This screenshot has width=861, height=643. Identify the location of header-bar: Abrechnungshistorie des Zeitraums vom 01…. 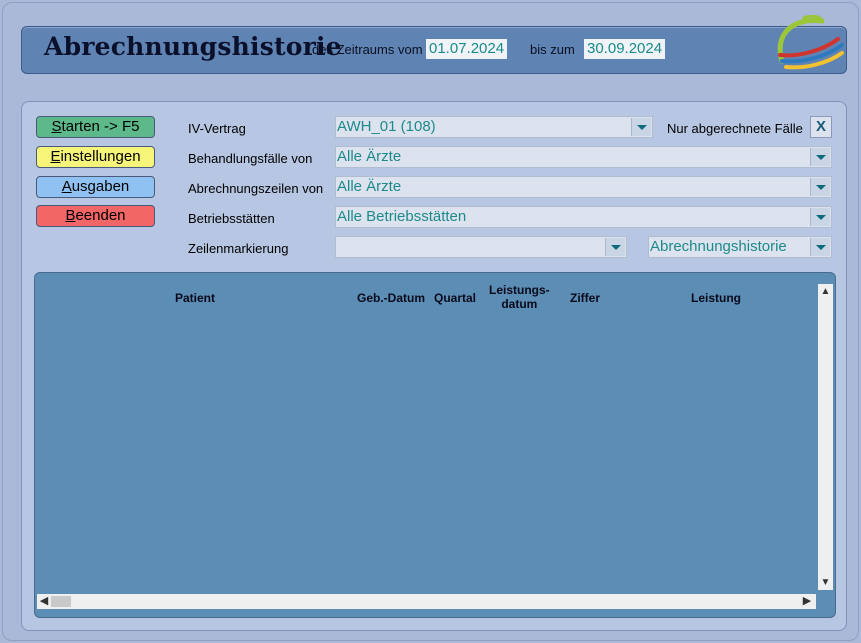
(434, 44).